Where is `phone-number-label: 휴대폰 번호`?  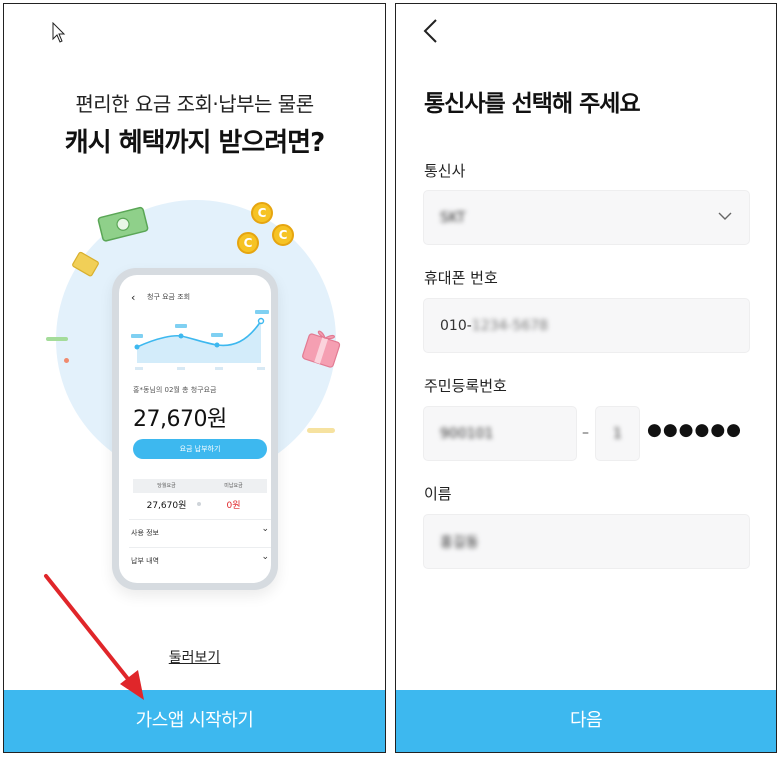
phone-number-label: 휴대폰 번호 is located at coordinates (461, 278).